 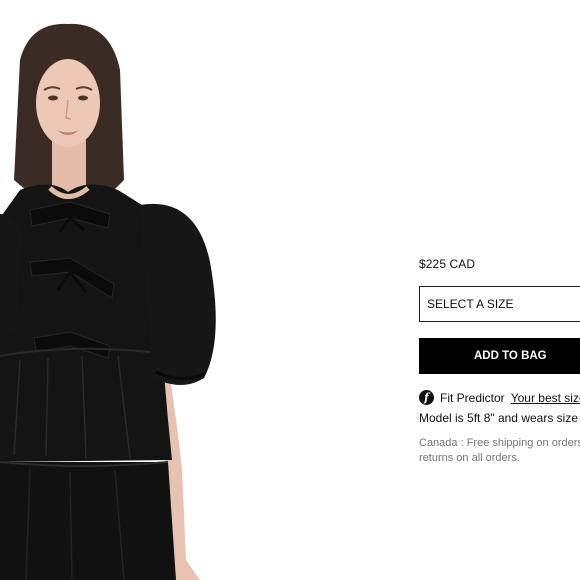 What do you see at coordinates (545, 398) in the screenshot?
I see `best-size-link: Your best size:` at bounding box center [545, 398].